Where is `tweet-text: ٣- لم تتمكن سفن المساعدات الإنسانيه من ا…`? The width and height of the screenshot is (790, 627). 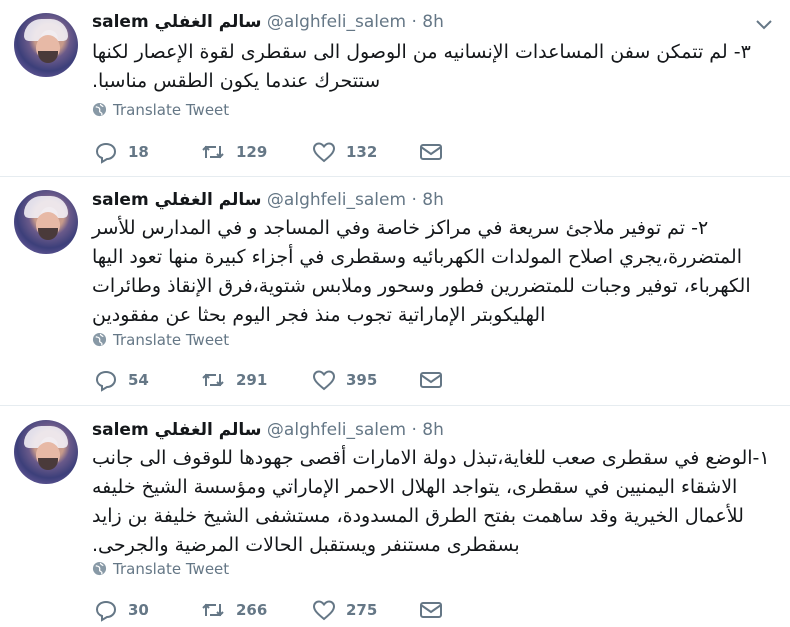
tweet-text: ٣- لم تتمكن سفن المساعدات الإنسانيه من ا… is located at coordinates (421, 66).